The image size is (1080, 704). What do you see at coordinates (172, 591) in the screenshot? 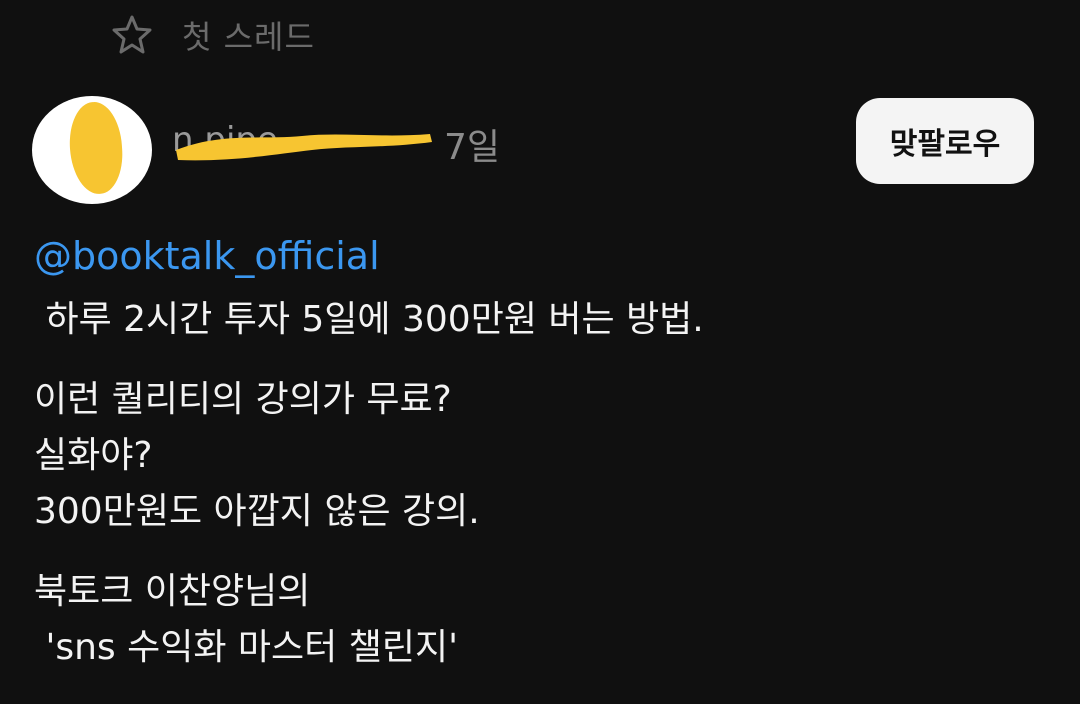
I see `post-line: 북토크 이찬양님의` at bounding box center [172, 591].